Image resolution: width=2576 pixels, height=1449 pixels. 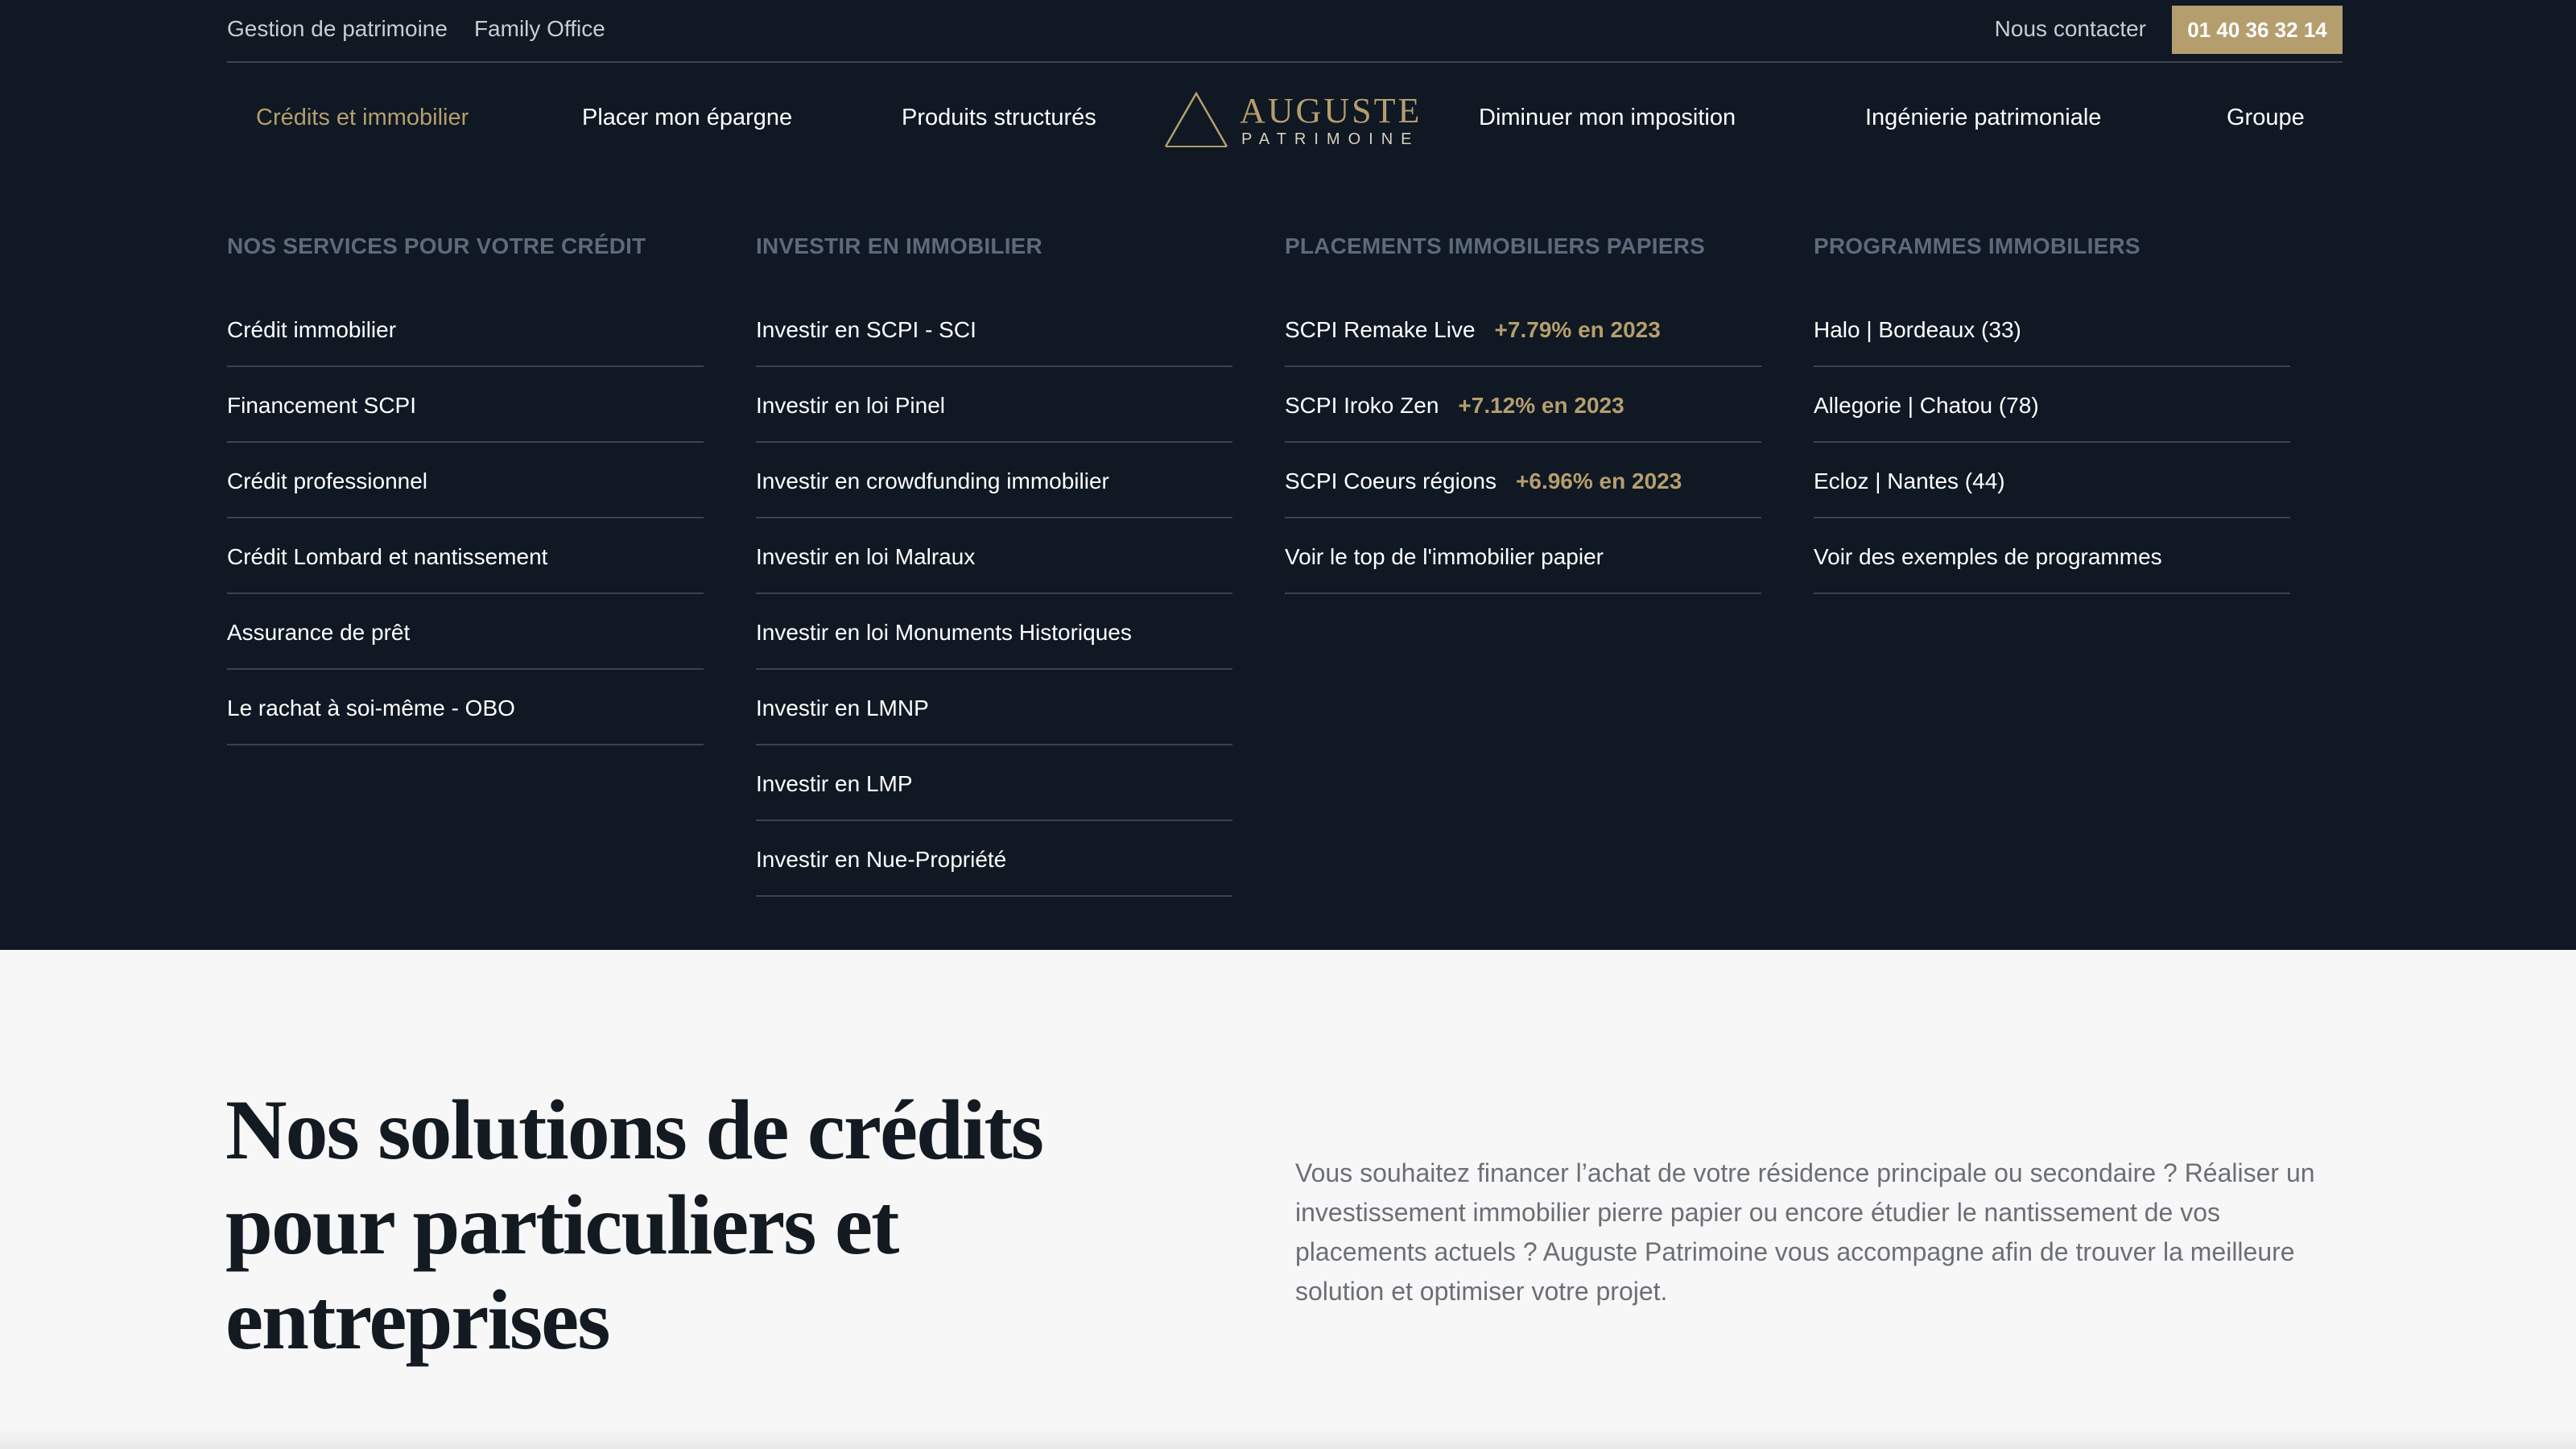 I want to click on menu-item: Crédit Lombard et nantissement, so click(x=465, y=556).